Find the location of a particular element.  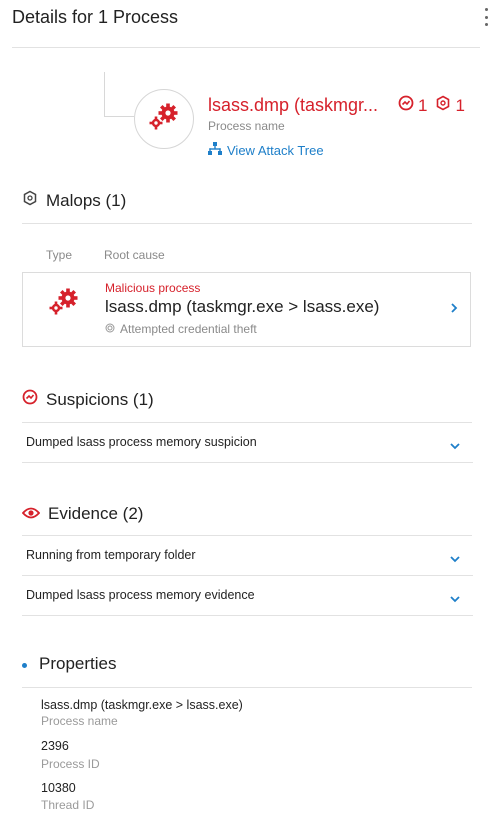

process-avatar is located at coordinates (164, 119).